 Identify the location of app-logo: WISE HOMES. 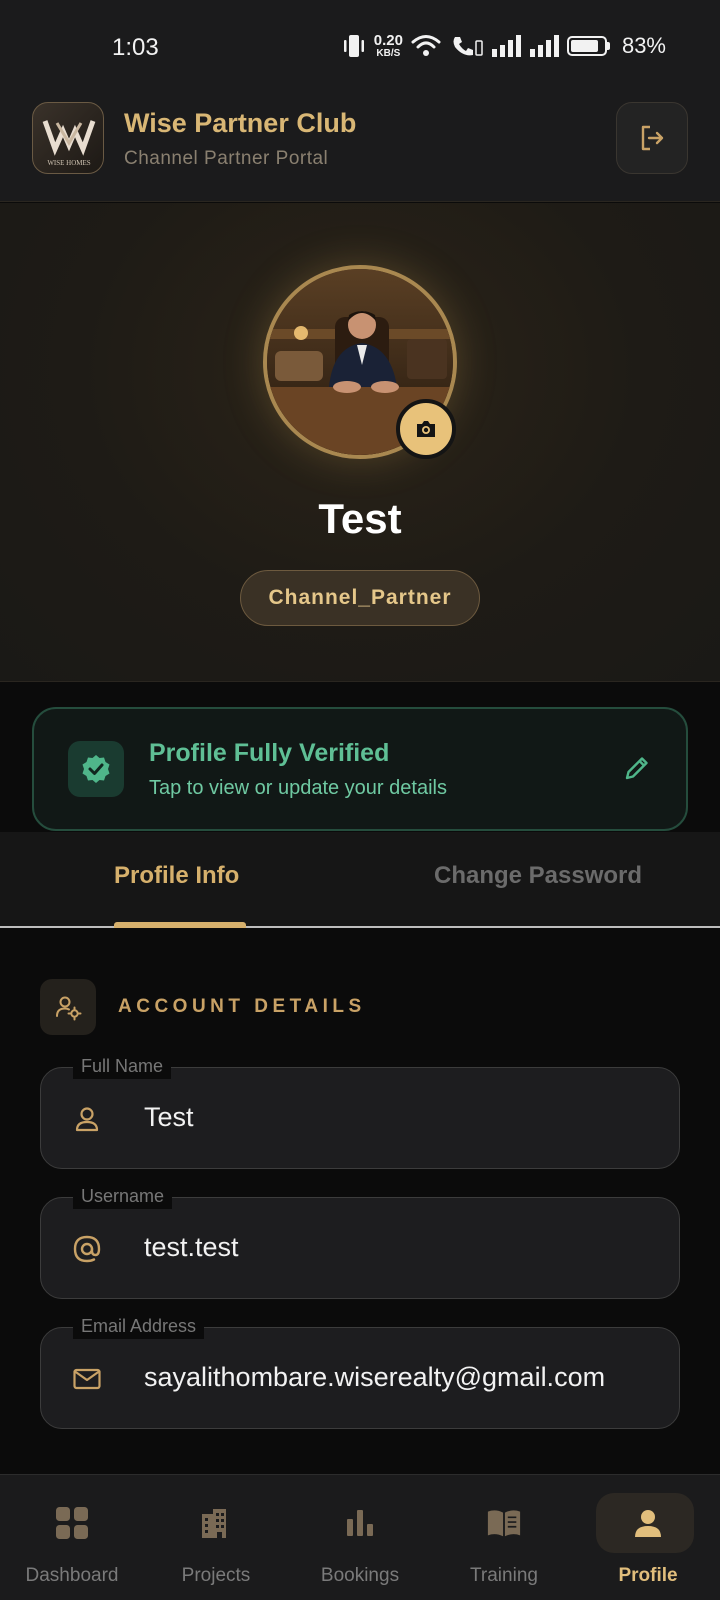
(68, 138).